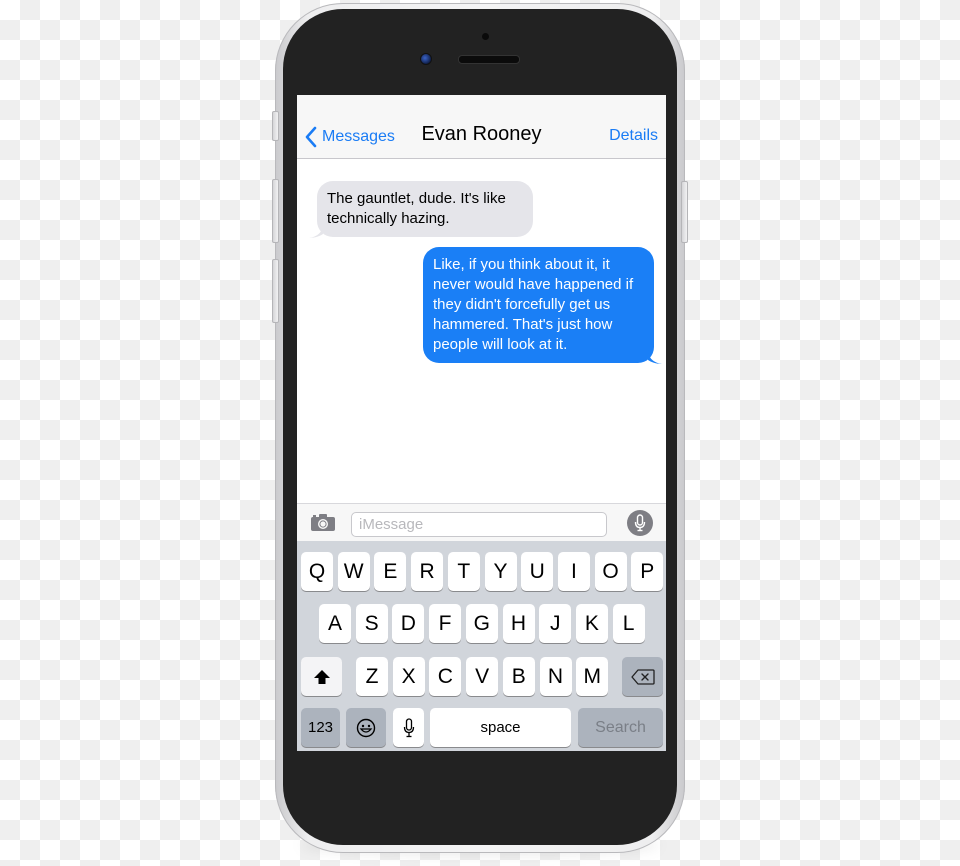 The height and width of the screenshot is (866, 960). I want to click on delete-icon, so click(642, 676).